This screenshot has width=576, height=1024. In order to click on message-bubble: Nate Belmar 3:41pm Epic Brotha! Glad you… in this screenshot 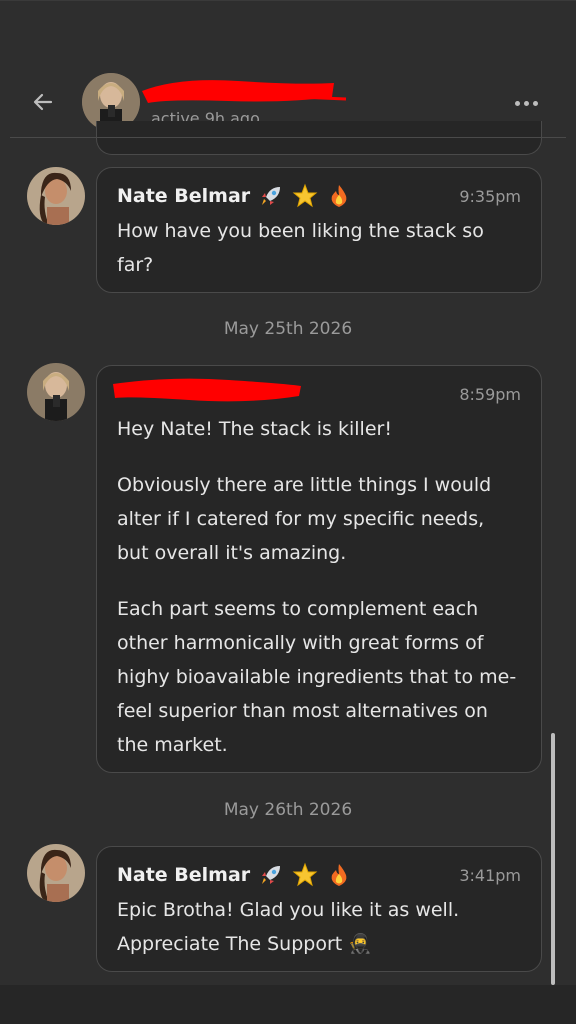, I will do `click(319, 909)`.